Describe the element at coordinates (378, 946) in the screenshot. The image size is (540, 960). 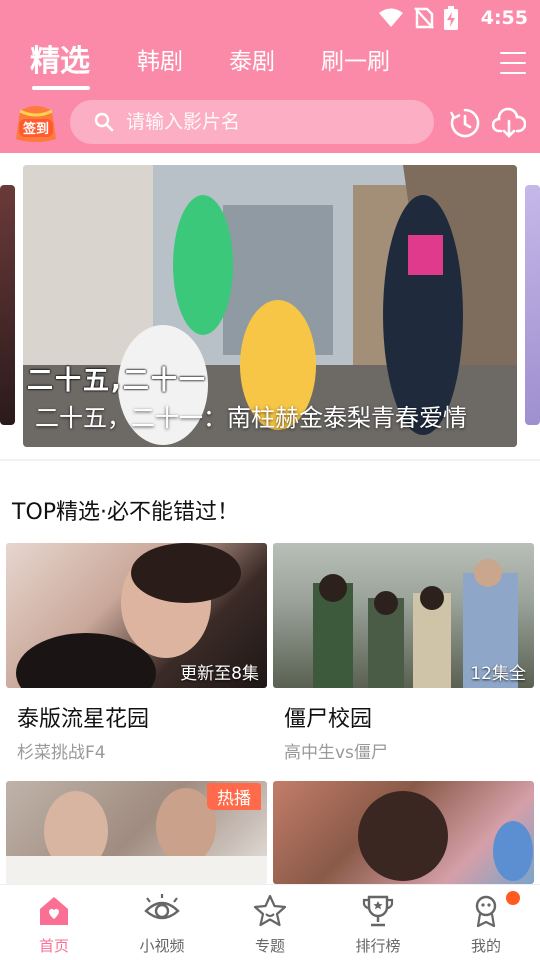
I see `nav-label: 排行榜` at that location.